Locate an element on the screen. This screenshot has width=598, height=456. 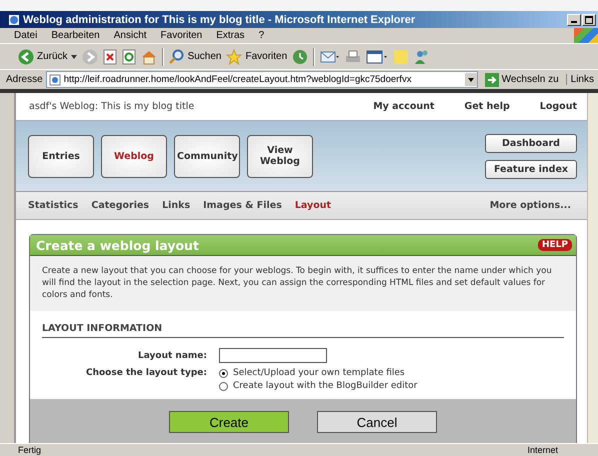
refresh-icon is located at coordinates (129, 56).